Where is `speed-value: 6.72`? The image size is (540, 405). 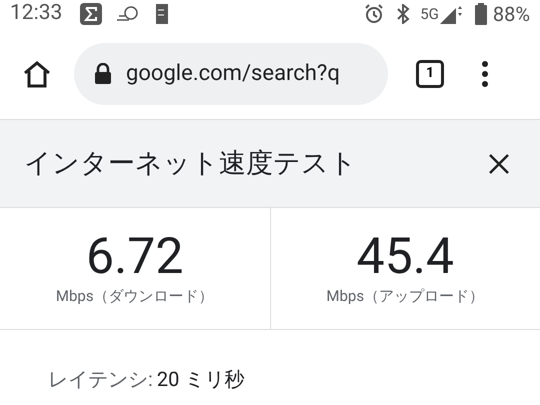
speed-value: 6.72 is located at coordinates (135, 257).